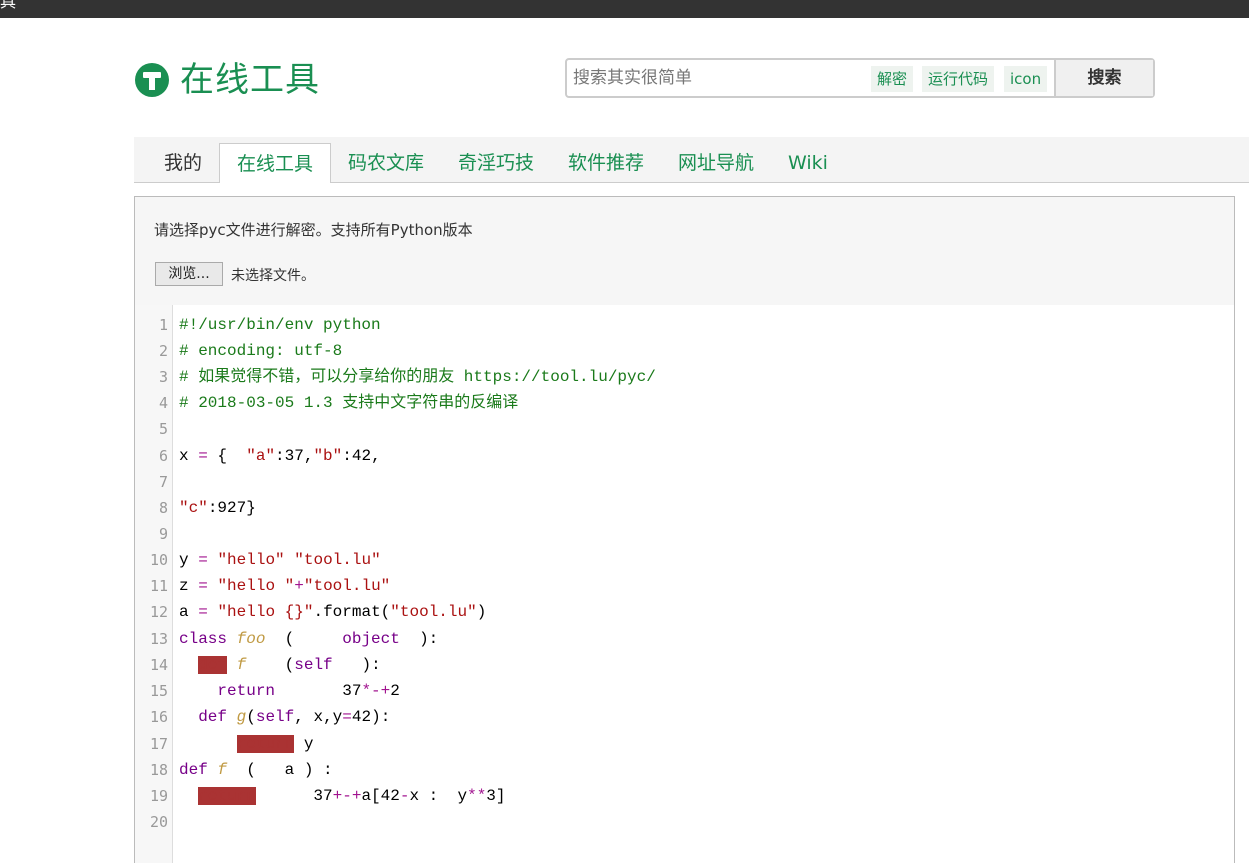 Image resolution: width=1249 pixels, height=863 pixels. Describe the element at coordinates (280, 456) in the screenshot. I see `code-line: x = { "a":37,"b":42,` at that location.